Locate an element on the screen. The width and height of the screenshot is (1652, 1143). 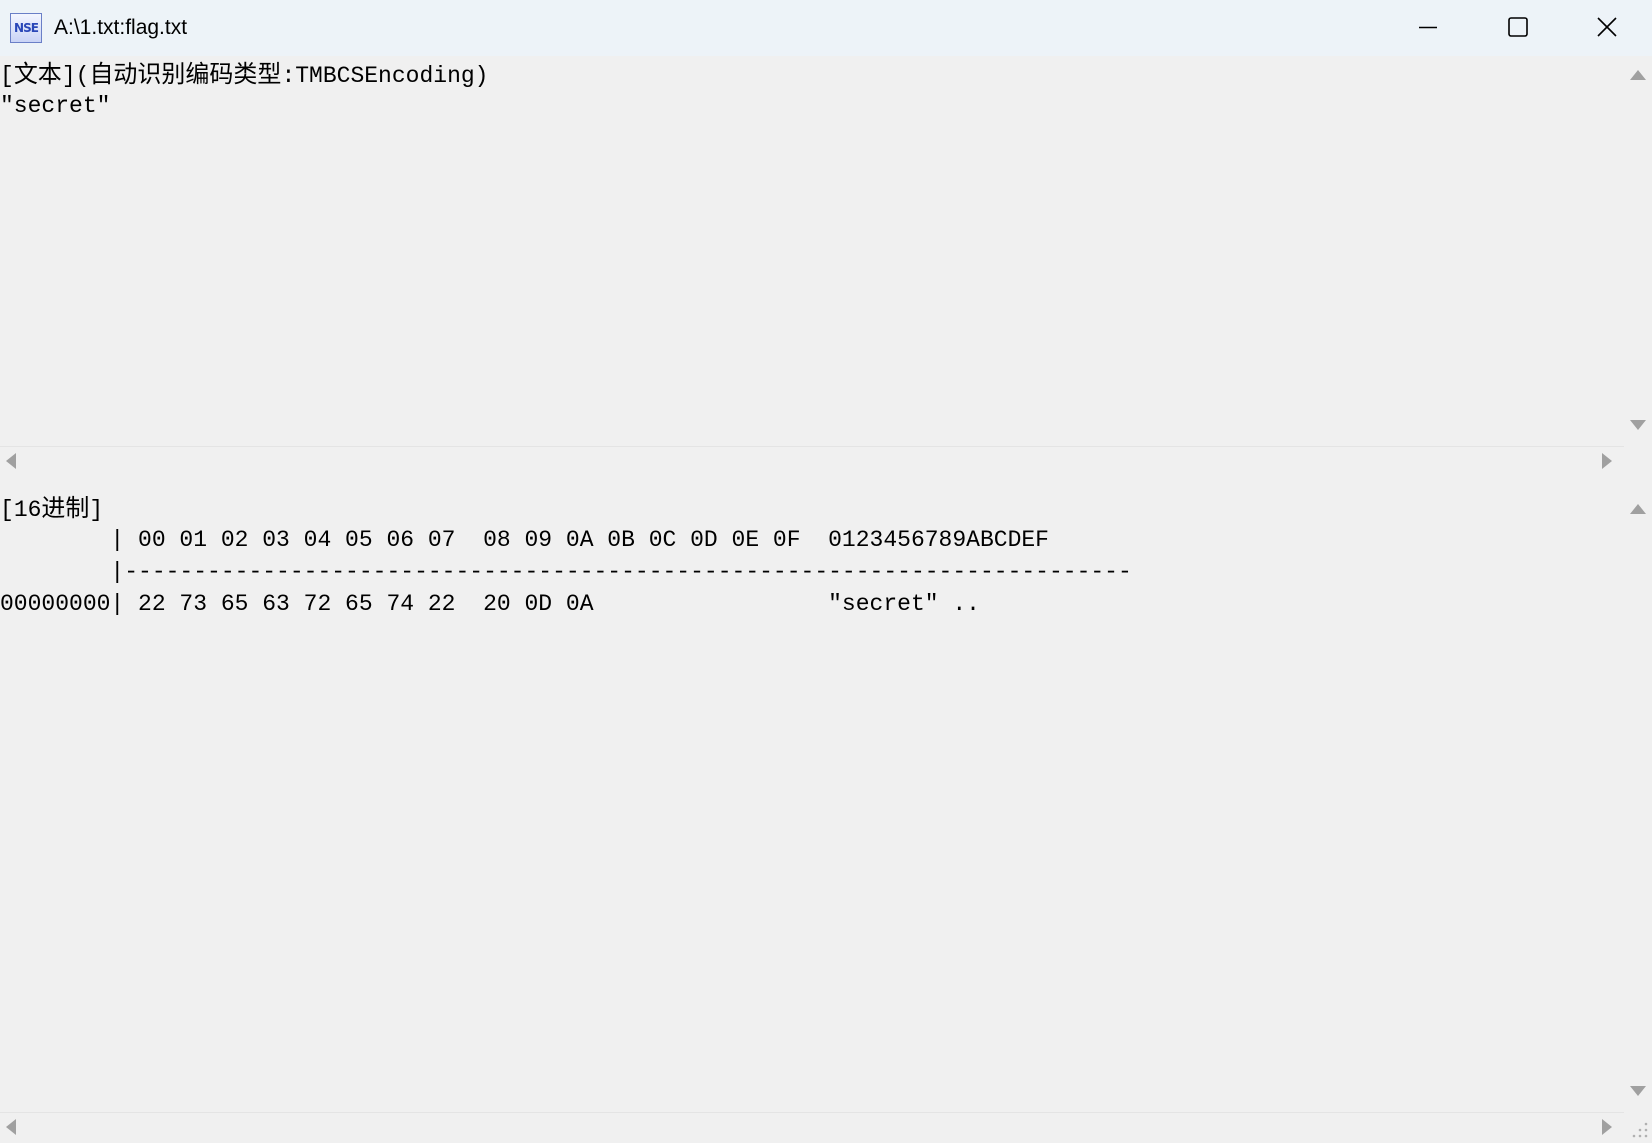
minimize-icon is located at coordinates (1428, 27).